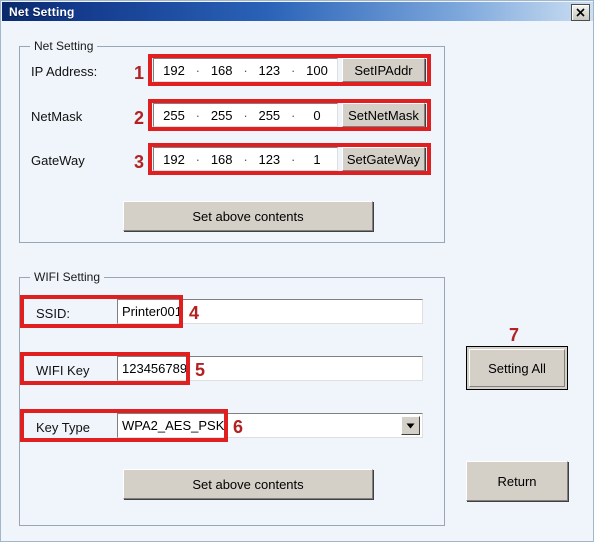 Image resolution: width=594 pixels, height=542 pixels. I want to click on setting-all-button-label: Setting All, so click(517, 368).